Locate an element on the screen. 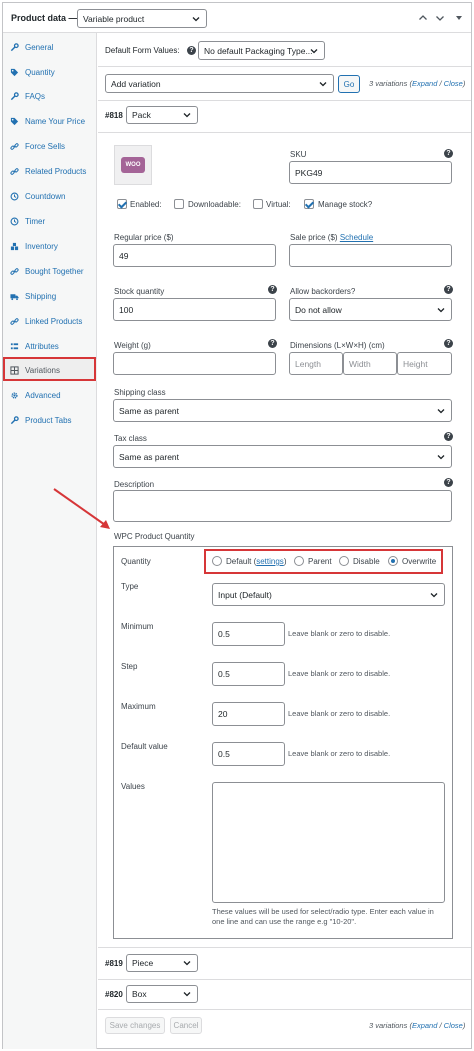  values-textarea is located at coordinates (328, 842).